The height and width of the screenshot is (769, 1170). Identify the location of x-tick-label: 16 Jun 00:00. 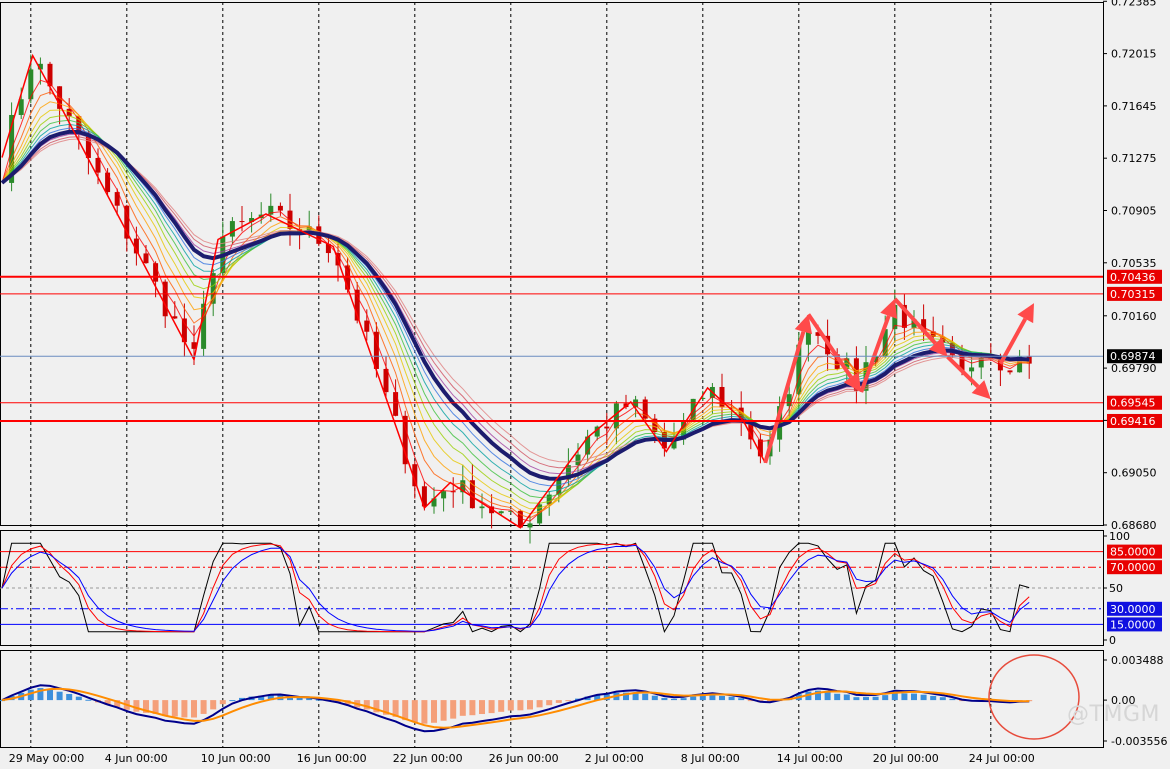
(332, 758).